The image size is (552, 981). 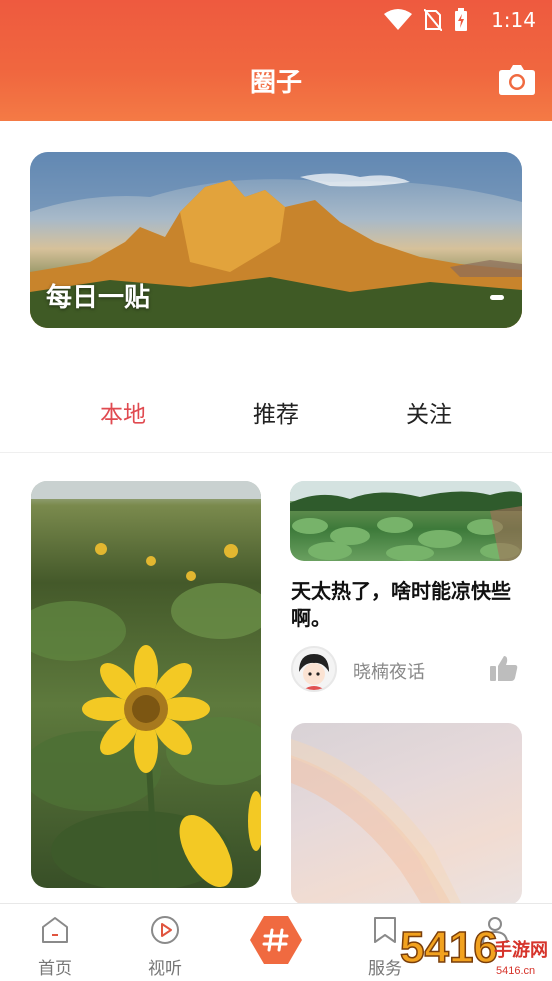 I want to click on status-icons, so click(x=426, y=20).